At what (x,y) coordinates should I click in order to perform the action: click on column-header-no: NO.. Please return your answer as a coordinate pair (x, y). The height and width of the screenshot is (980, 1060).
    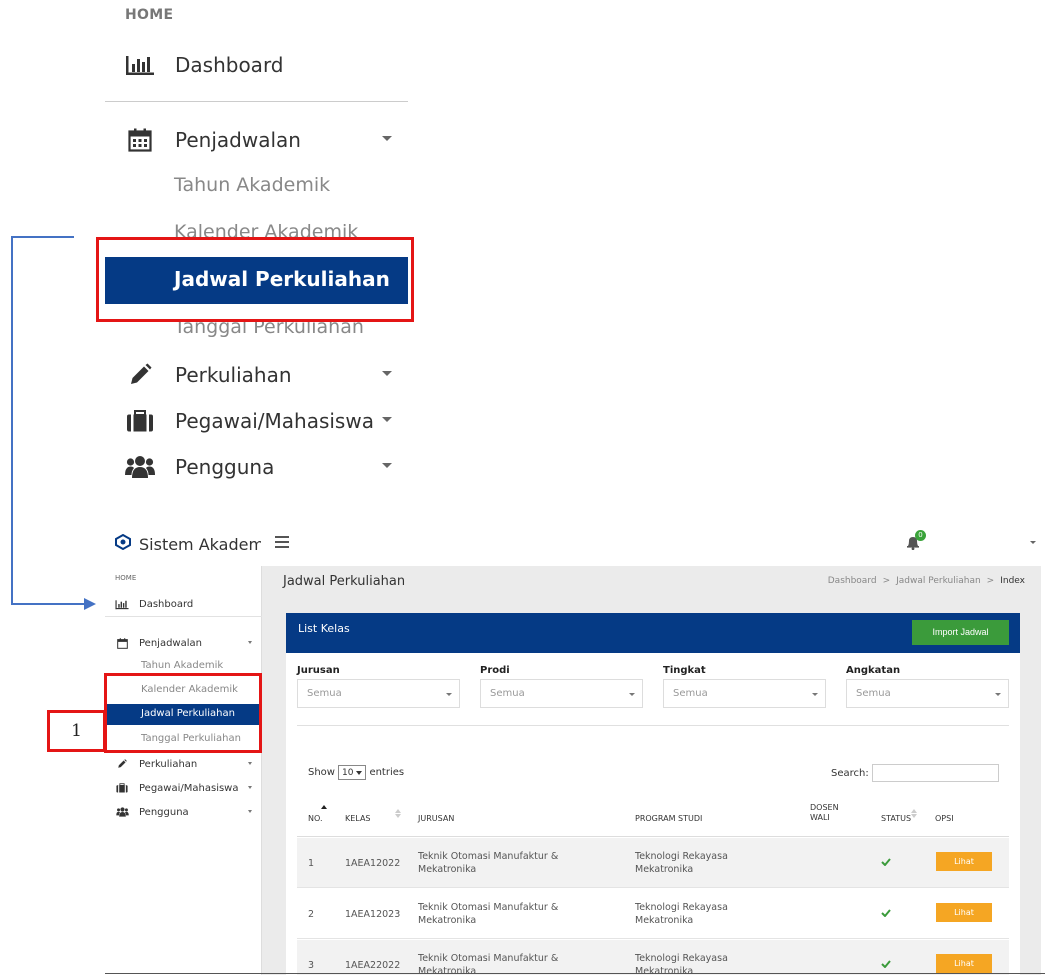
    Looking at the image, I should click on (315, 818).